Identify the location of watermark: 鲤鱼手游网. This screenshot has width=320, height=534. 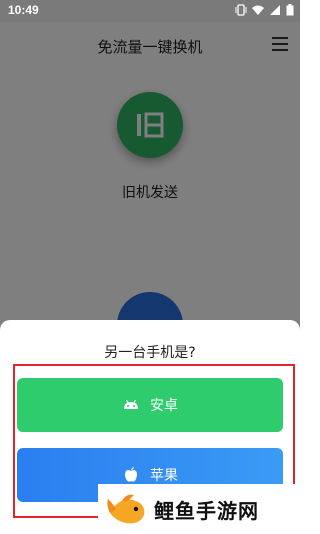
(199, 509).